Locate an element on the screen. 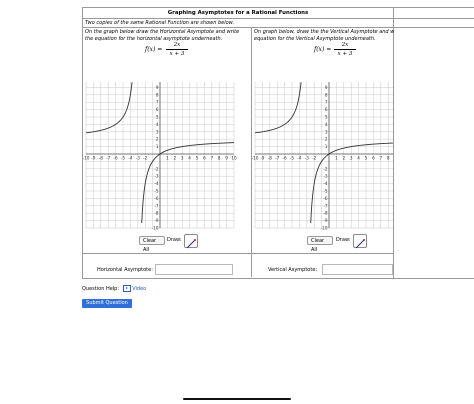  y-tick-label: 4 is located at coordinates (326, 124).